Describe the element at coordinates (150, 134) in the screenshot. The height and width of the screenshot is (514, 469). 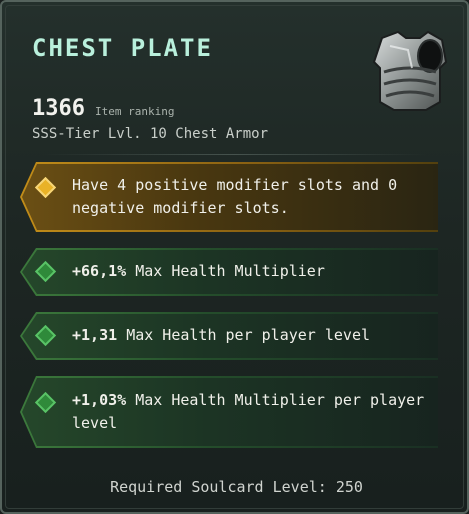
I see `item-subtitle: SSS-Tier Lvl. 10 Chest Armor` at that location.